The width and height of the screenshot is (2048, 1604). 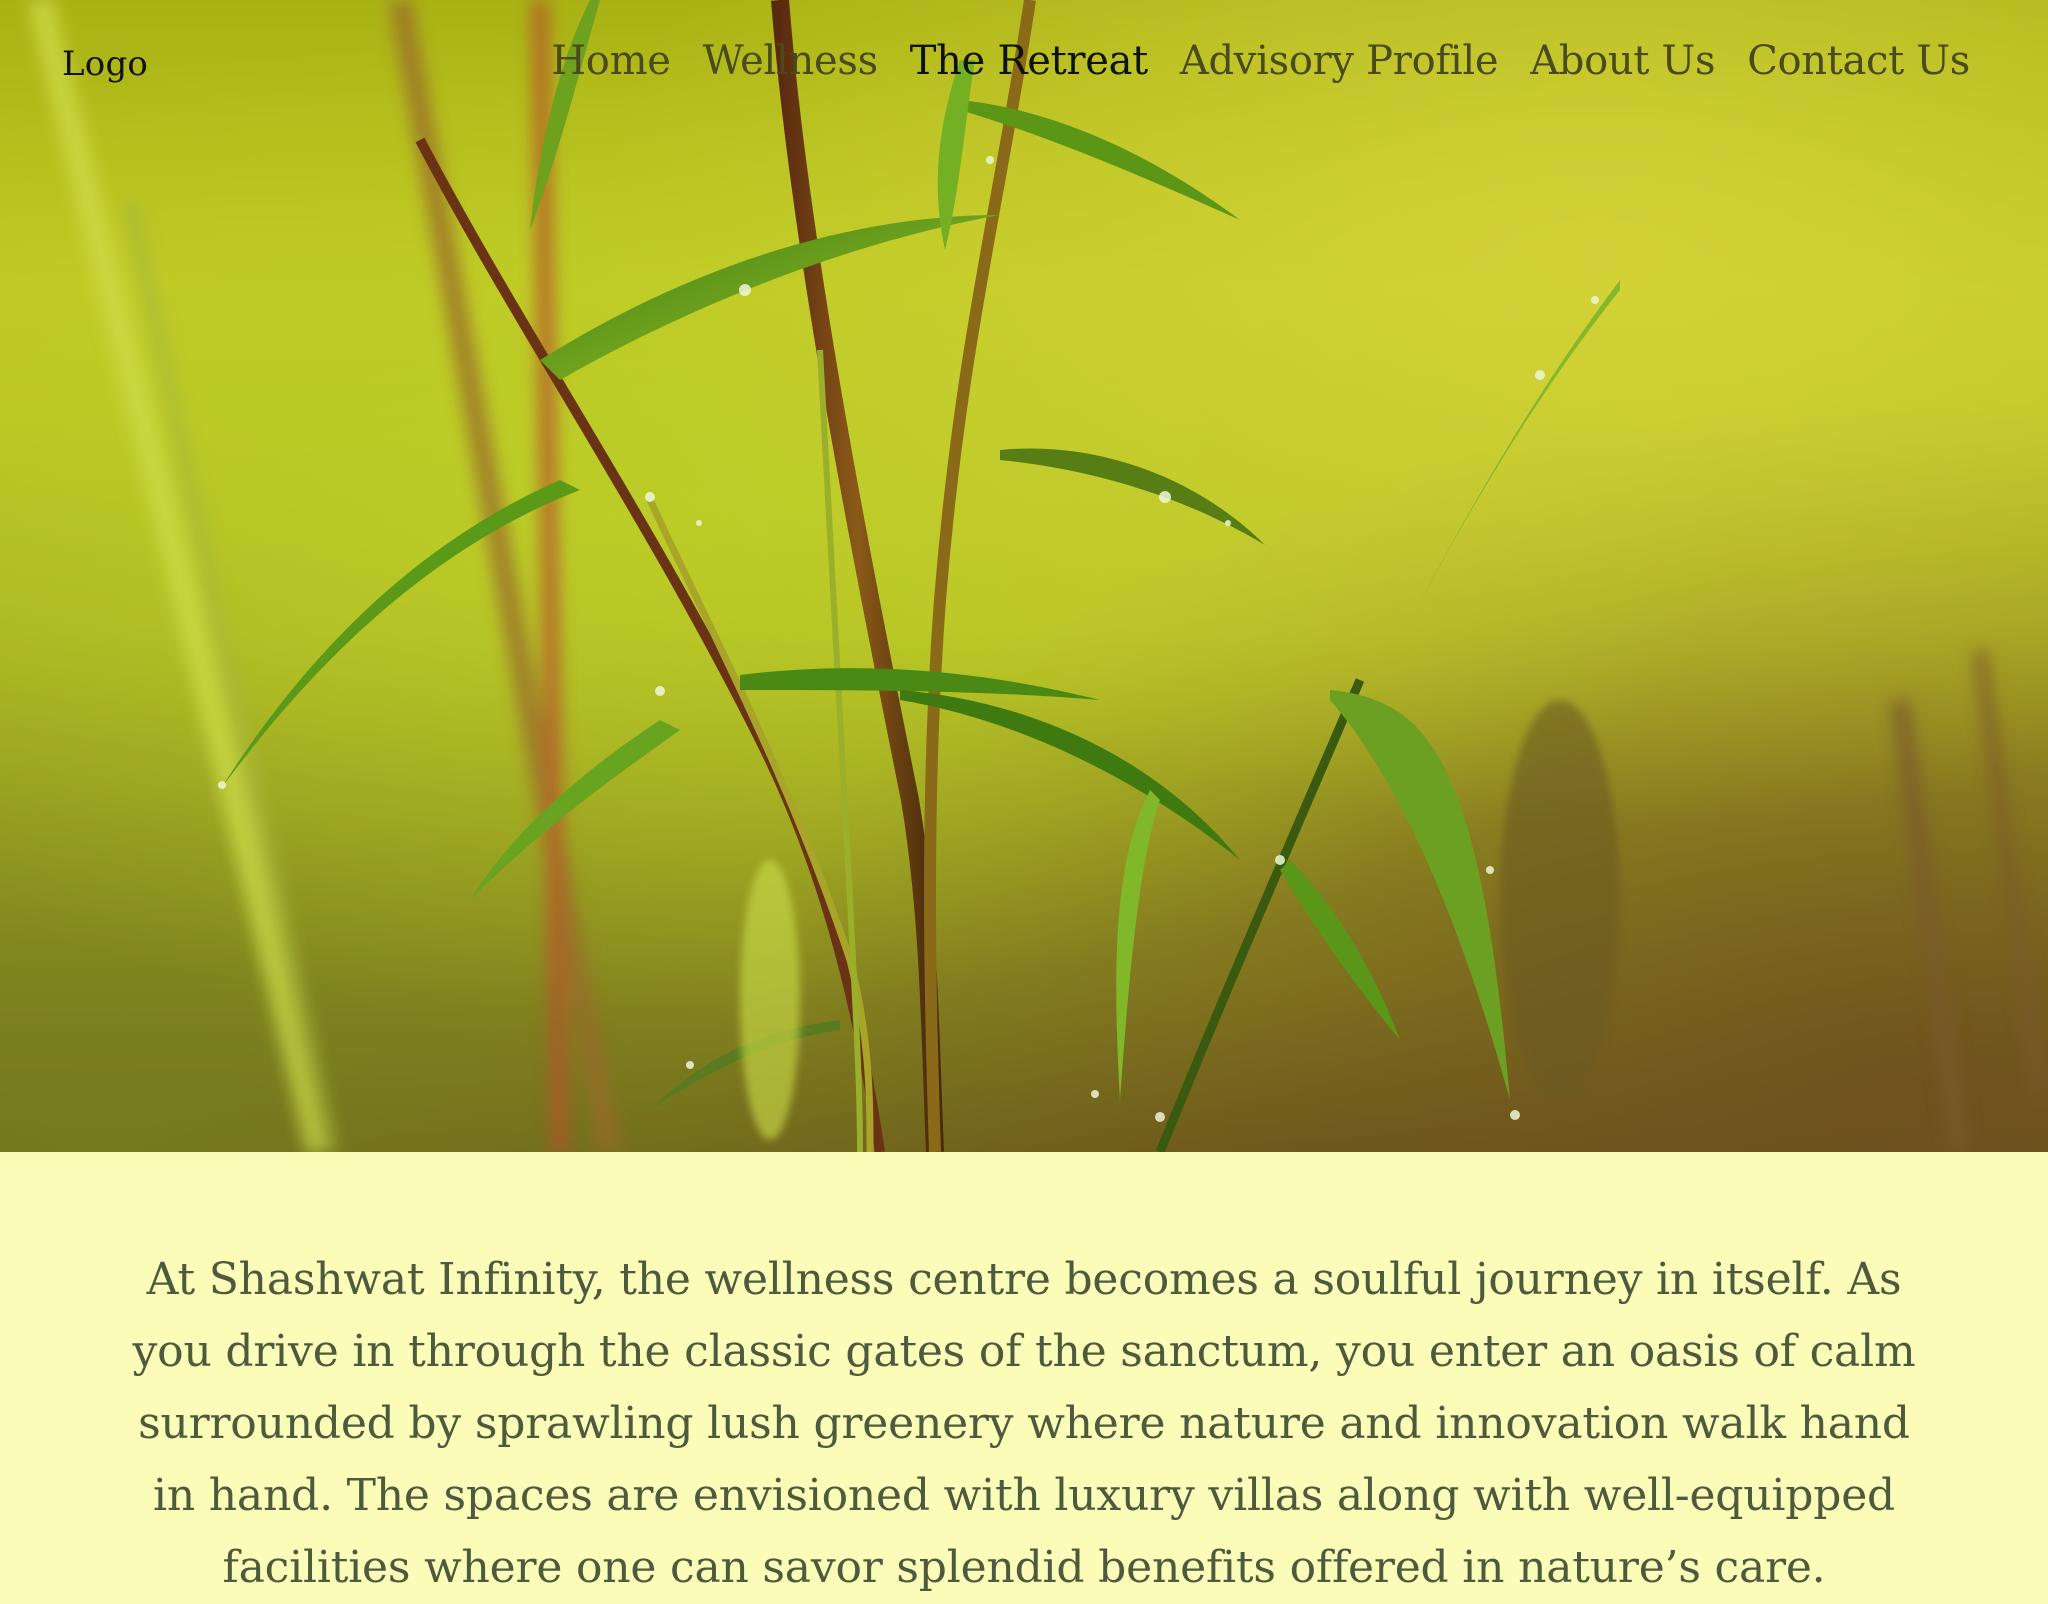 What do you see at coordinates (611, 61) in the screenshot?
I see `nav-item-home: Home` at bounding box center [611, 61].